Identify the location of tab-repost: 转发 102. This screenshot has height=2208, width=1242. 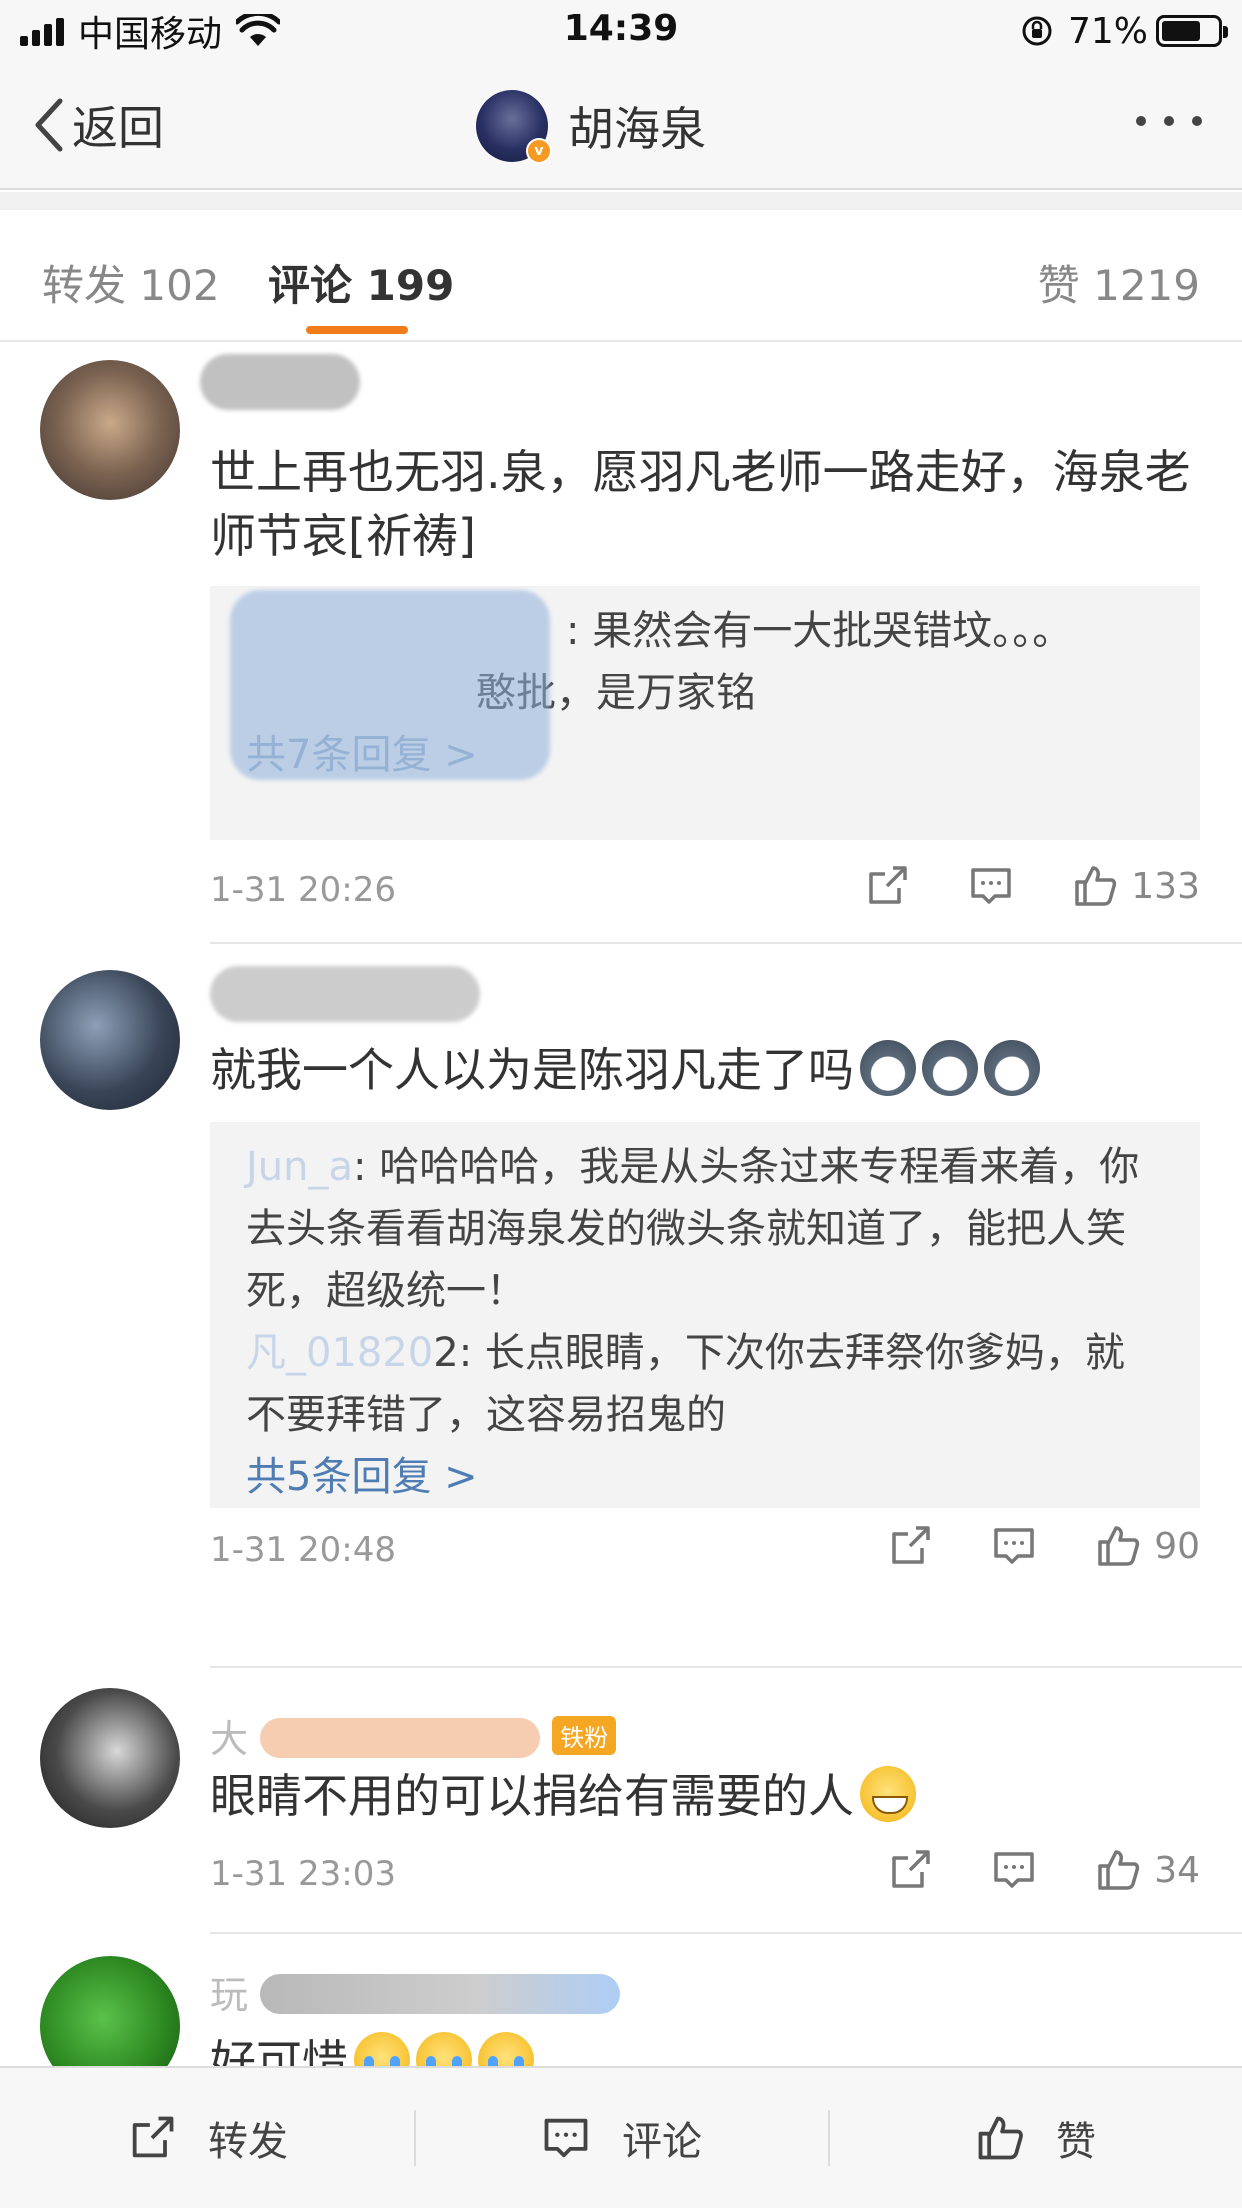
(131, 282).